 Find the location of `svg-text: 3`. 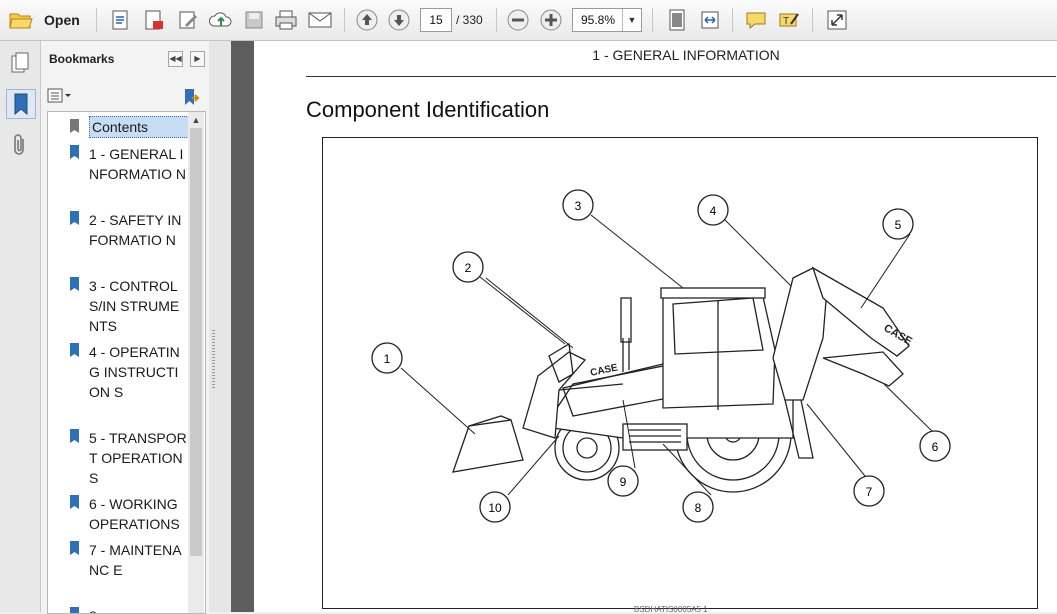

svg-text: 3 is located at coordinates (578, 206).